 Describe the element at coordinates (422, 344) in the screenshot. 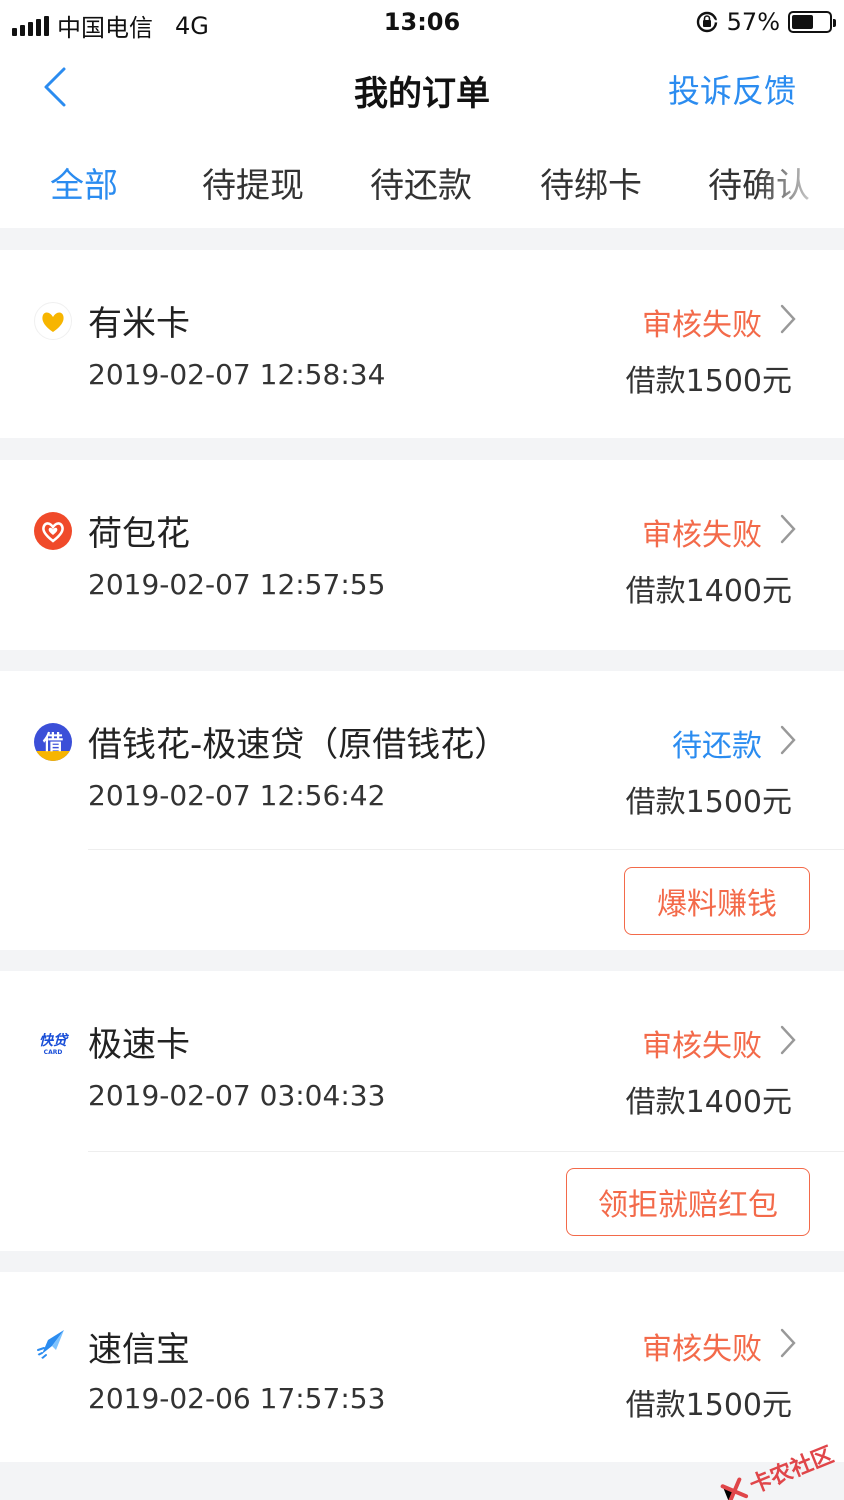

I see `order-card: 有米卡 2019-02-07 12:58:34 审核失败 借款1500元` at that location.